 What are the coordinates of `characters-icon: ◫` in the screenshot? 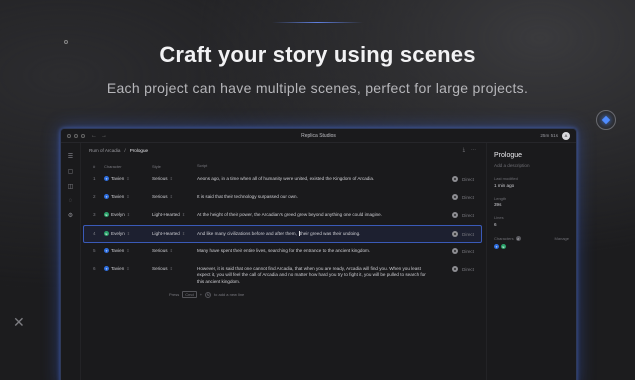 It's located at (71, 186).